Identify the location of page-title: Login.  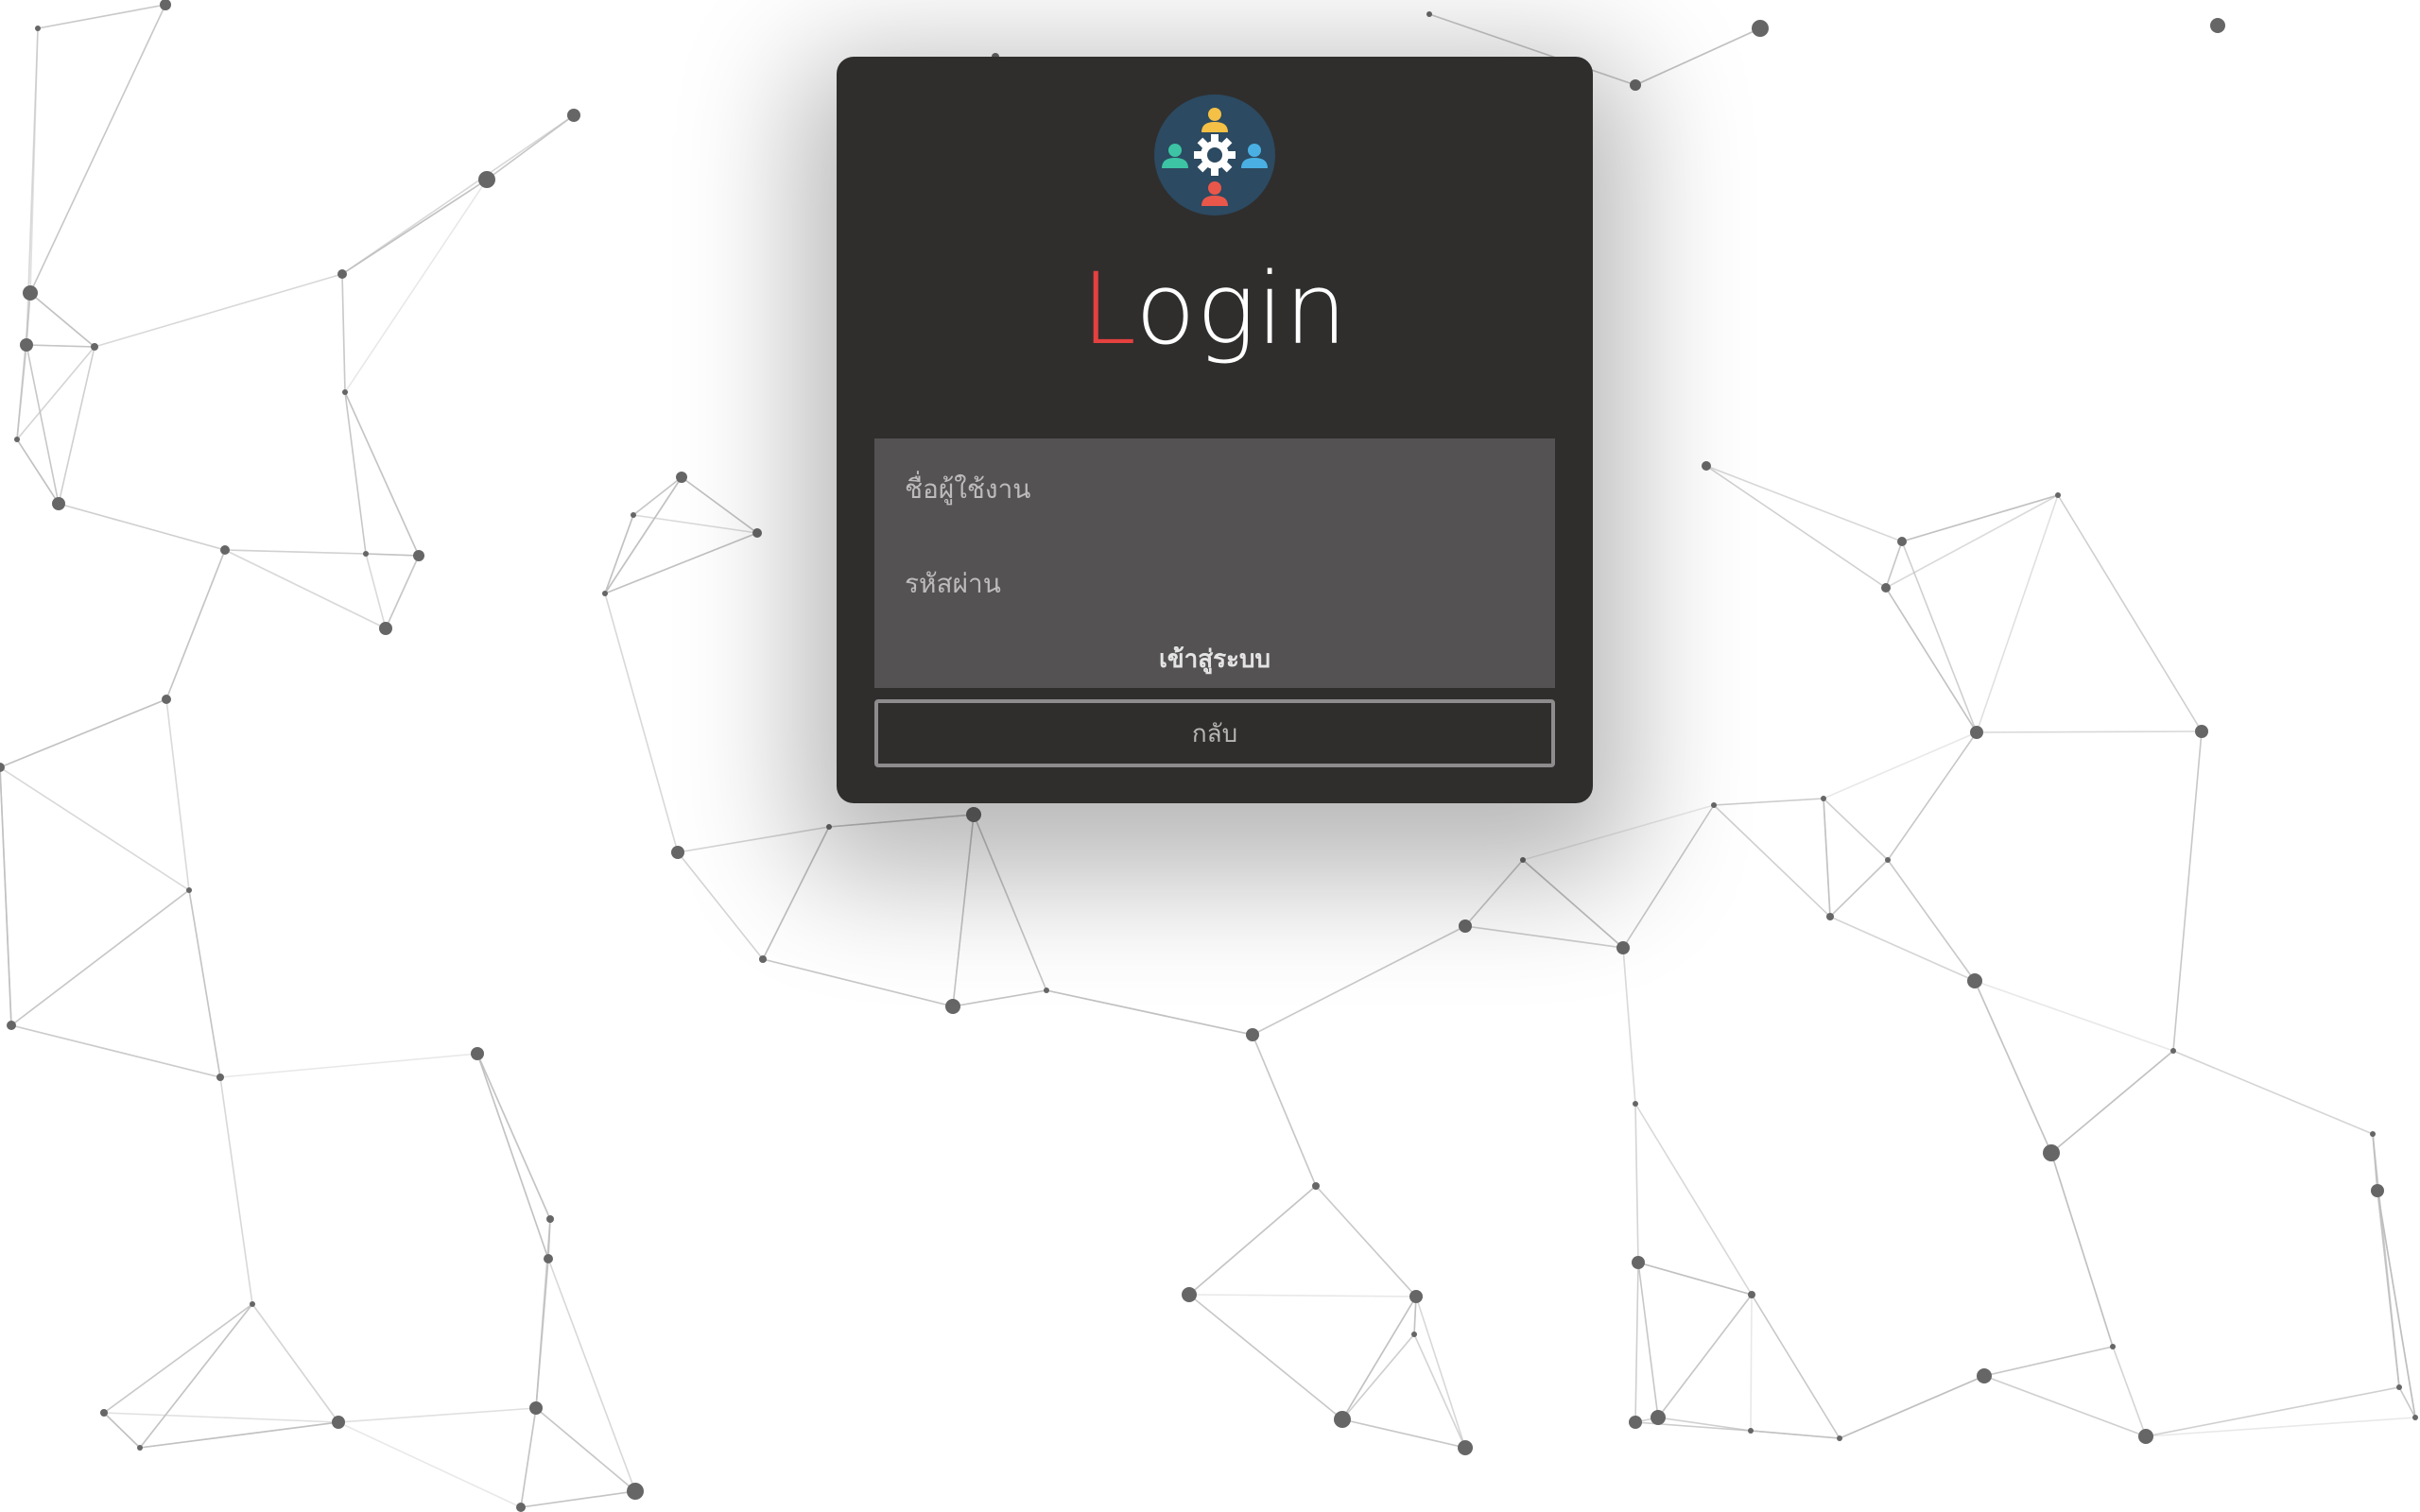
(1215, 309).